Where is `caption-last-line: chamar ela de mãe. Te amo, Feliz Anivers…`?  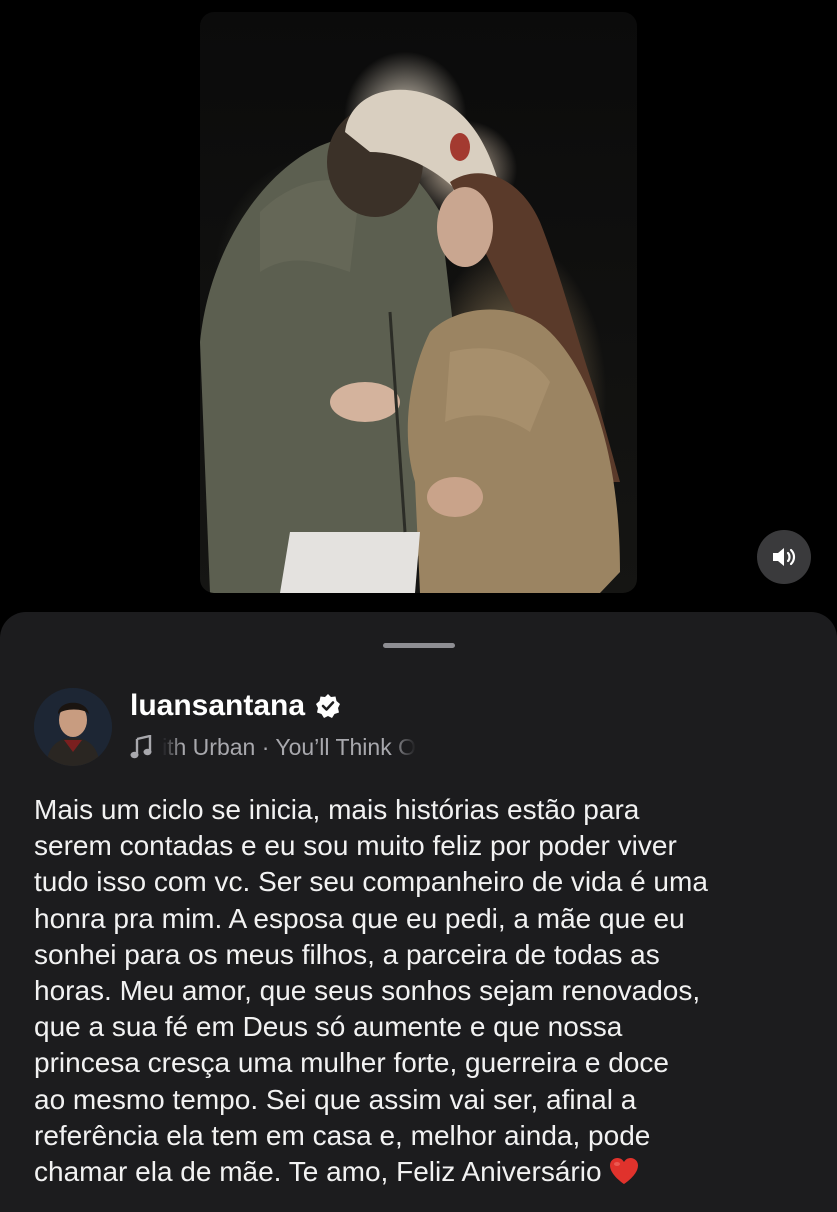 caption-last-line: chamar ela de mãe. Te amo, Feliz Anivers… is located at coordinates (422, 1172).